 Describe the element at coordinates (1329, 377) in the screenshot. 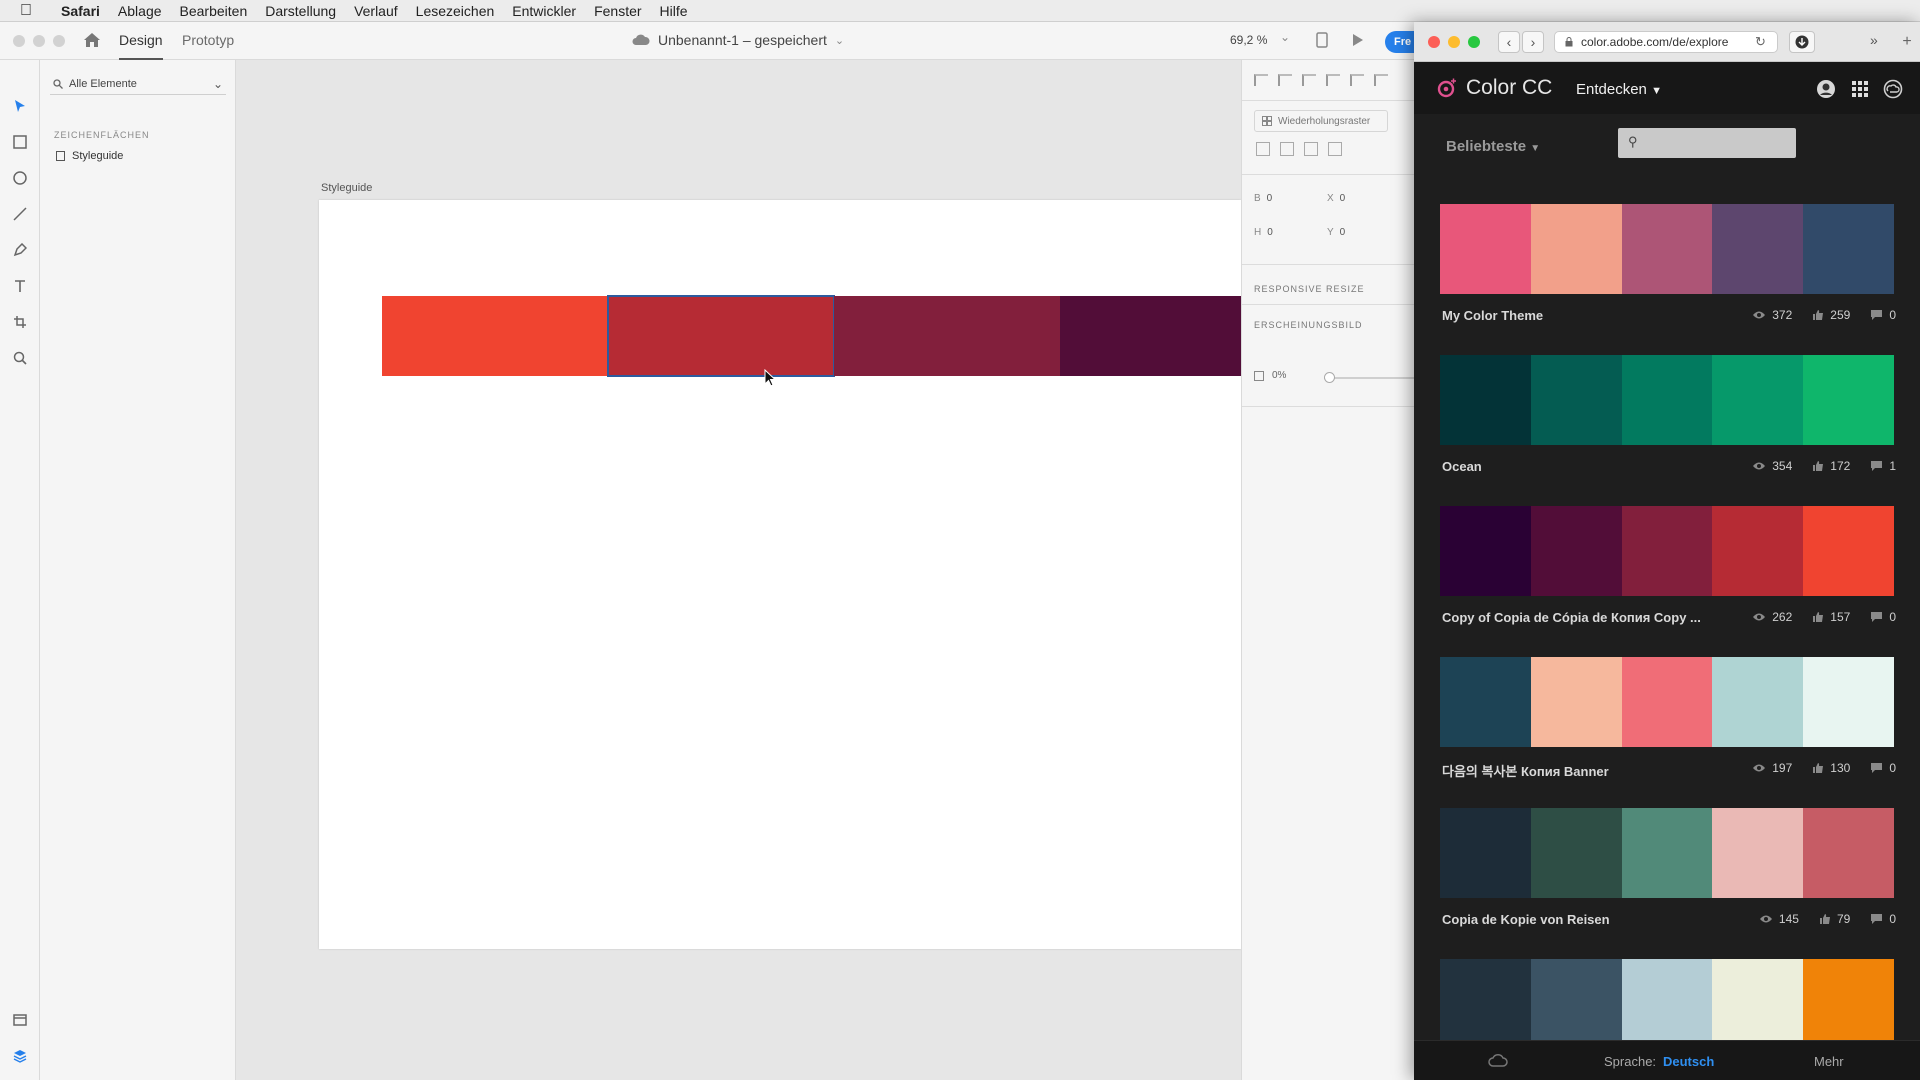

I see `slider-handle` at that location.